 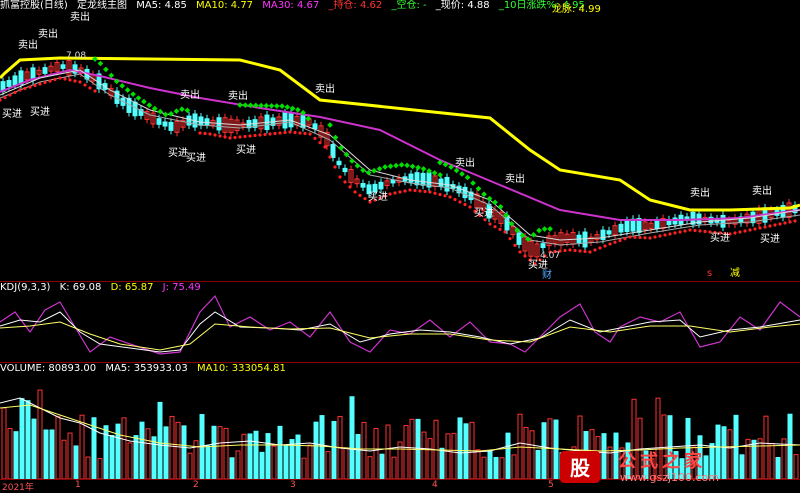 What do you see at coordinates (550, 256) in the screenshot?
I see `low-price-label: 4.07` at bounding box center [550, 256].